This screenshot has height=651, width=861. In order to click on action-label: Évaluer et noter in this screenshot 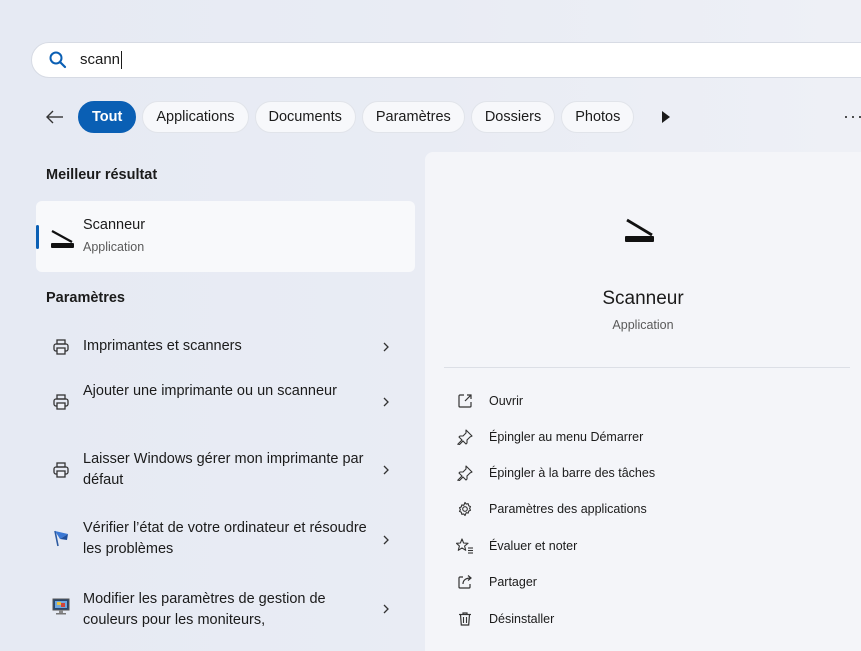, I will do `click(533, 546)`.